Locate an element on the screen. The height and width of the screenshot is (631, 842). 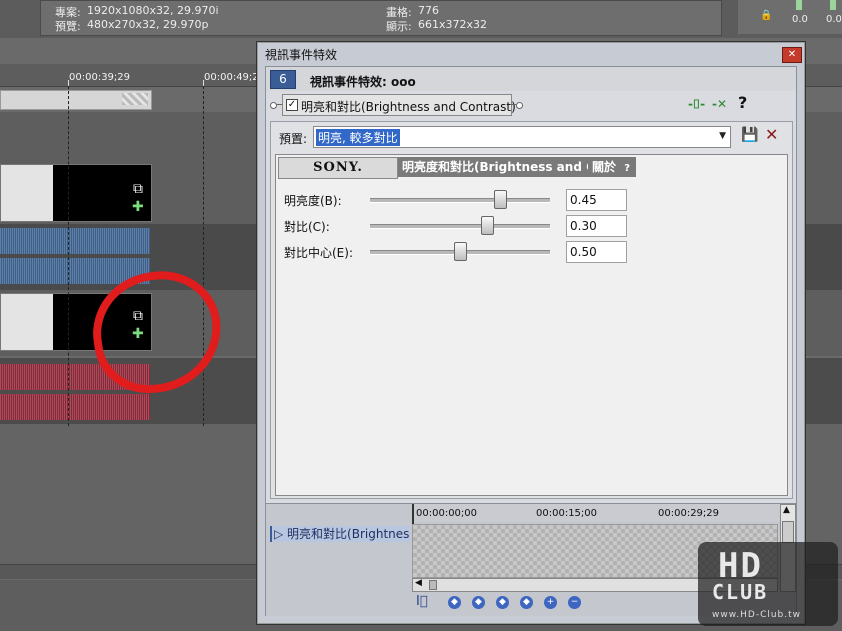
expand-triangle-icon: ▷ is located at coordinates (280, 534).